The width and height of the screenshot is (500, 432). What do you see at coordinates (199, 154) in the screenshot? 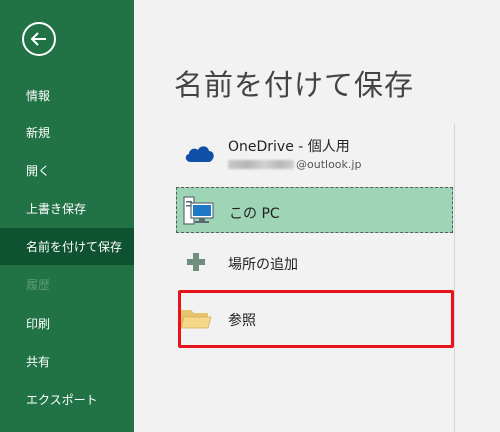
I see `onedrive-cloud-icon` at bounding box center [199, 154].